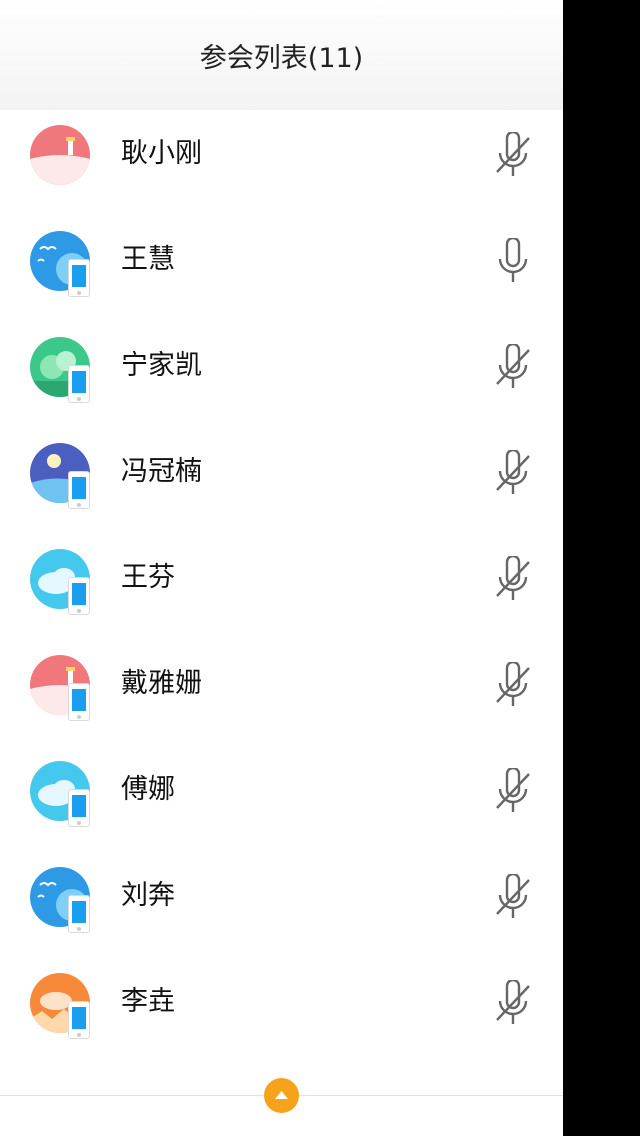 The width and height of the screenshot is (640, 1136). What do you see at coordinates (281, 58) in the screenshot?
I see `page-title: 参会列表(11)` at bounding box center [281, 58].